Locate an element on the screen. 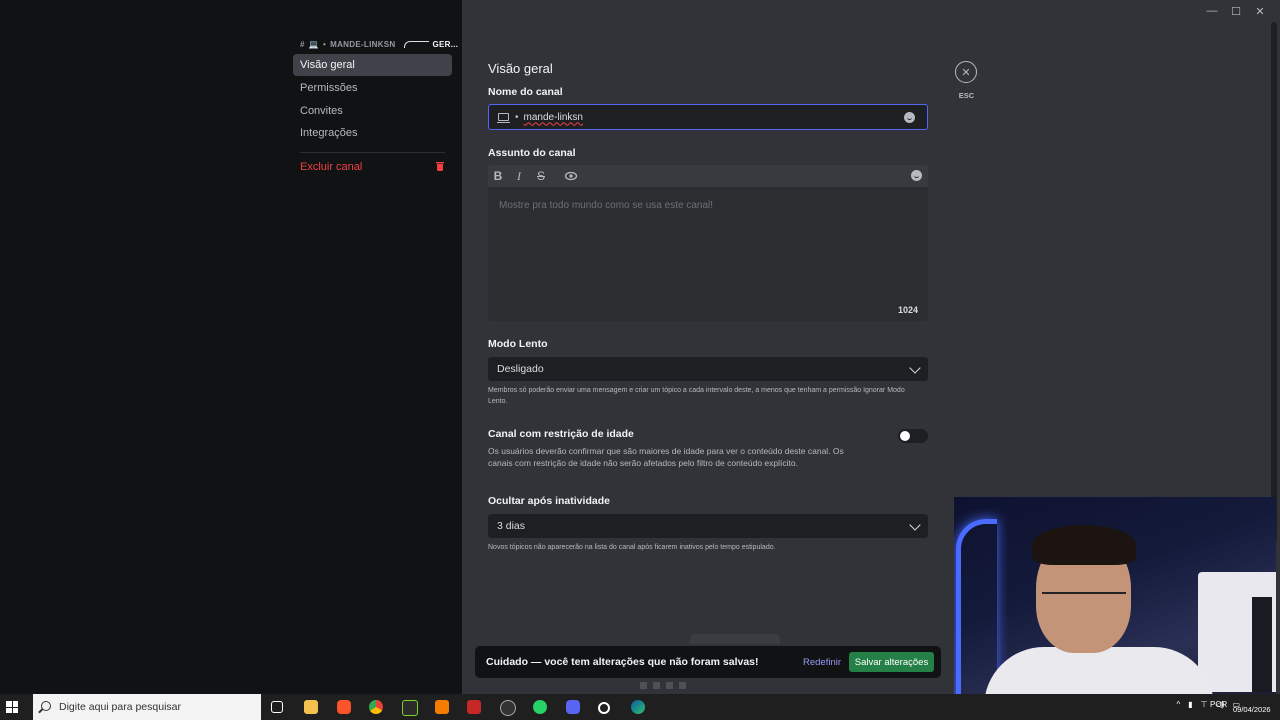 This screenshot has height=720, width=1280. edge-icon is located at coordinates (638, 707).